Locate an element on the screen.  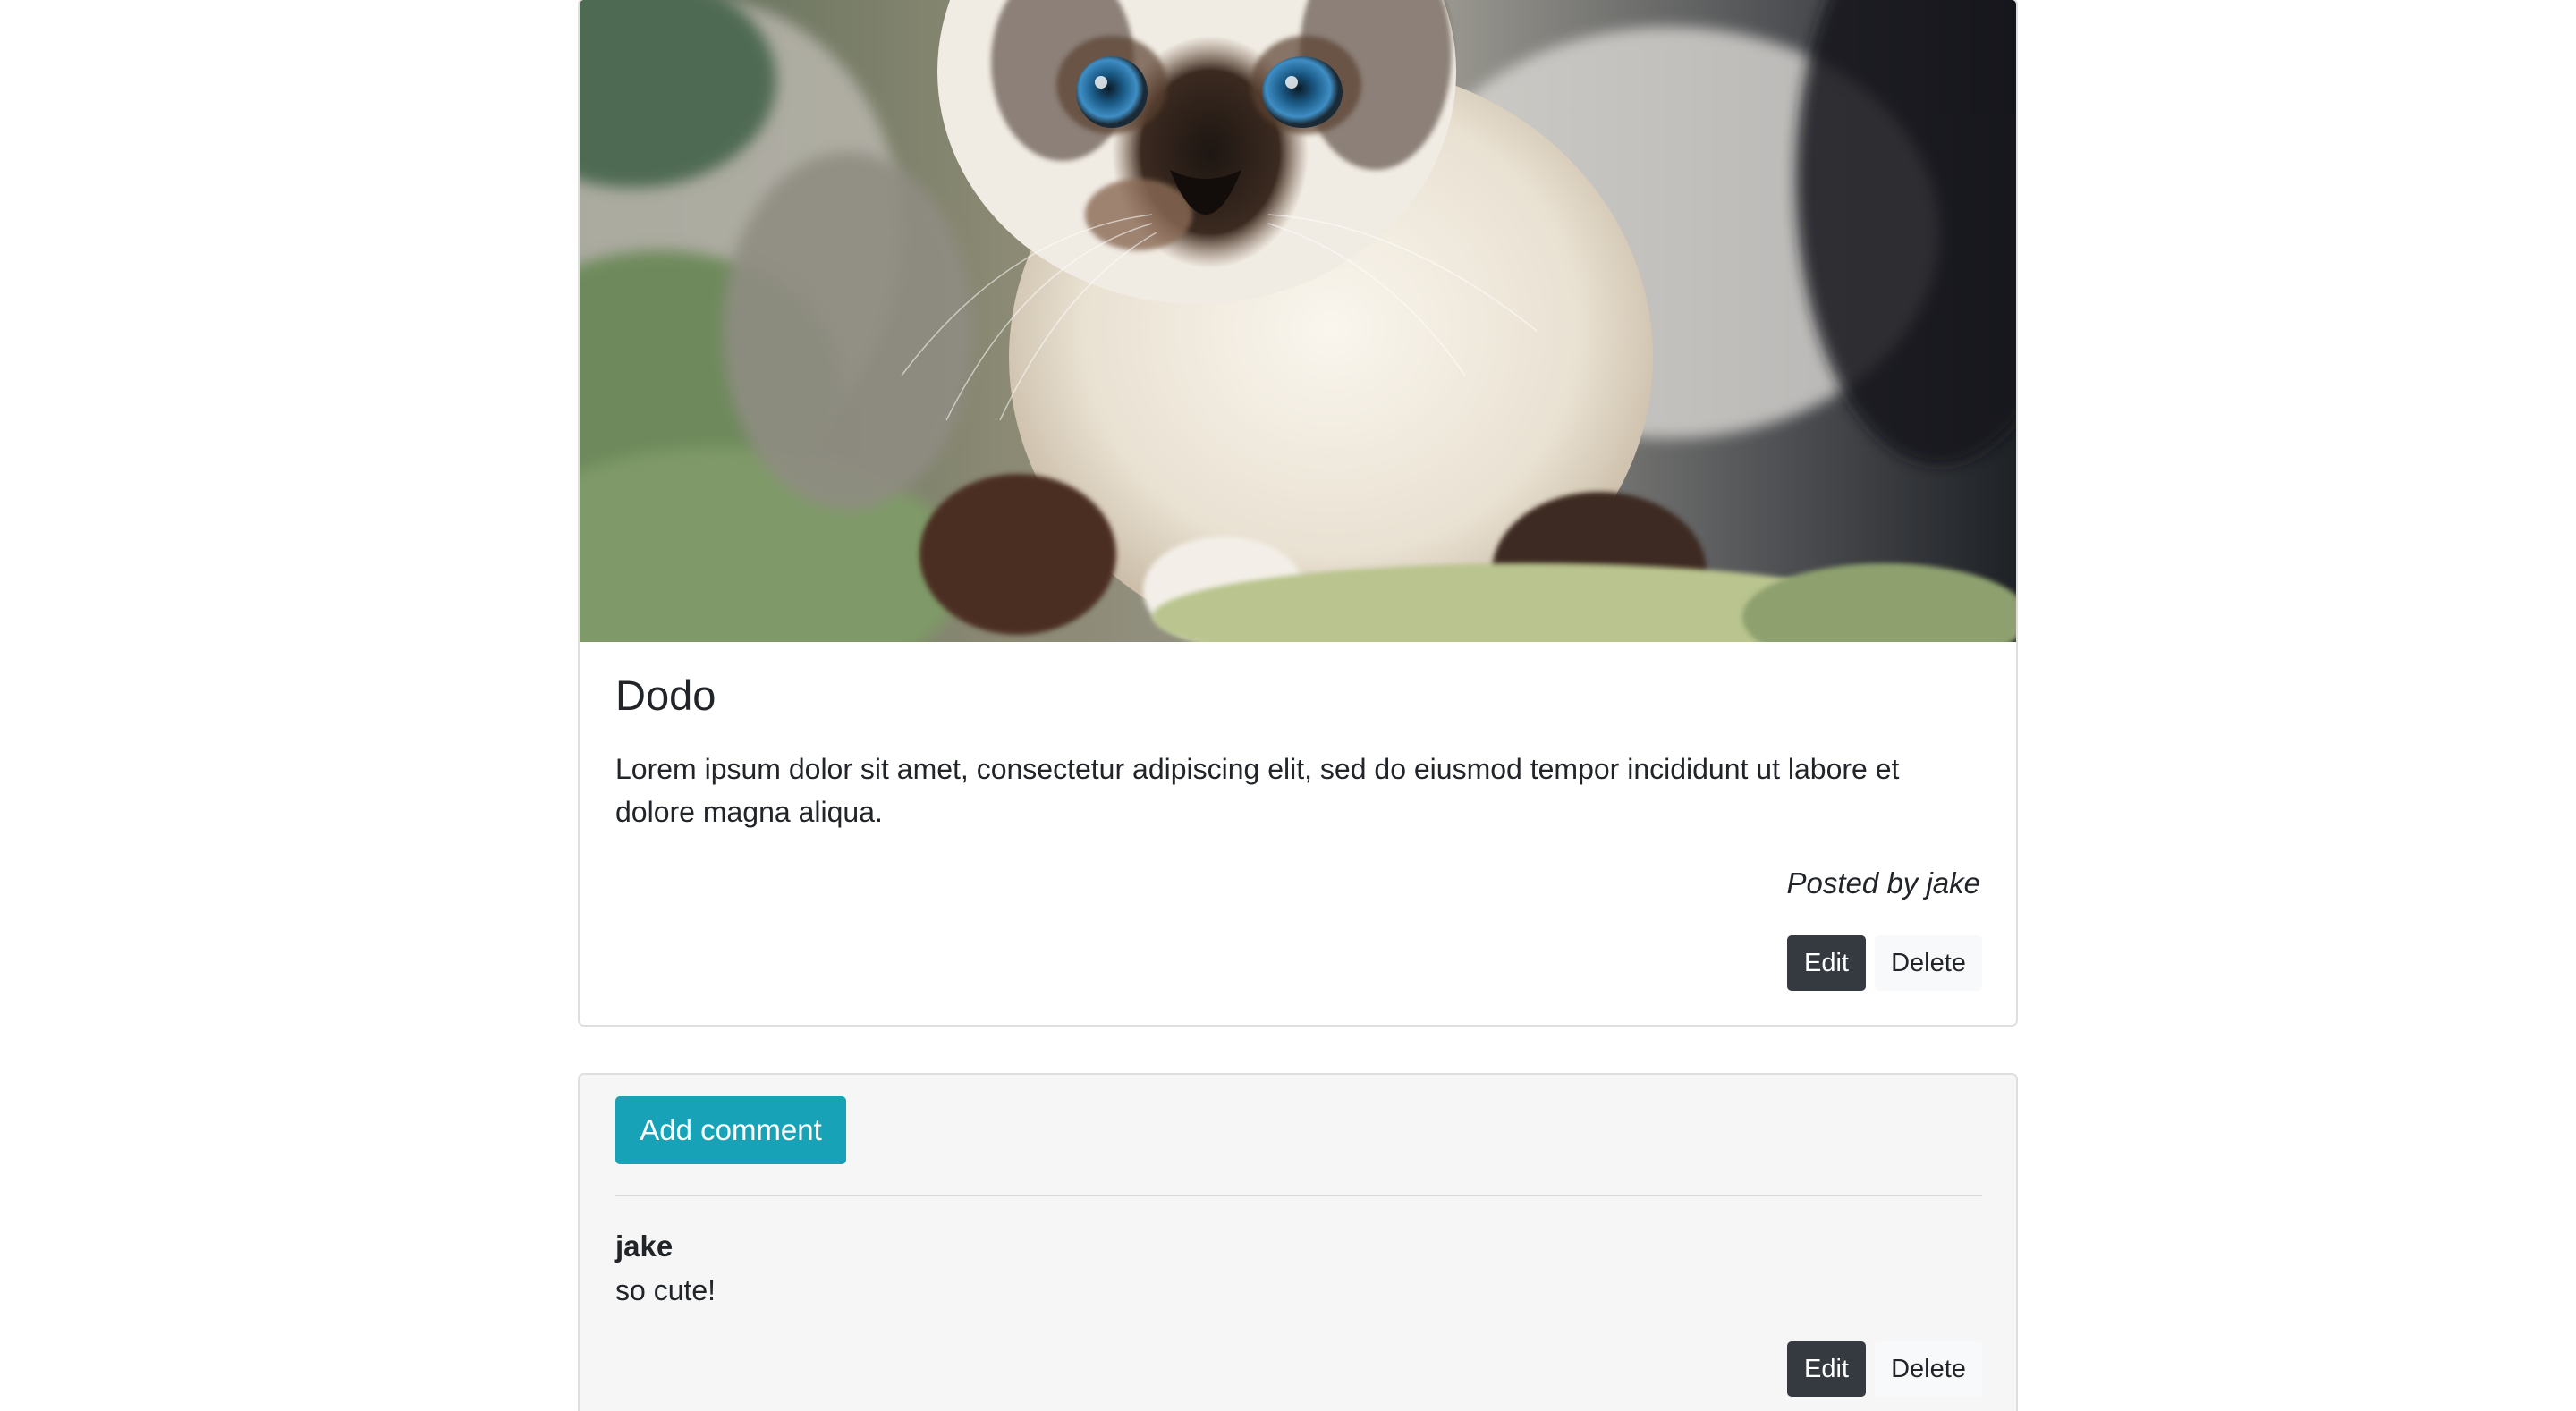
comments-divider is located at coordinates (1298, 1196).